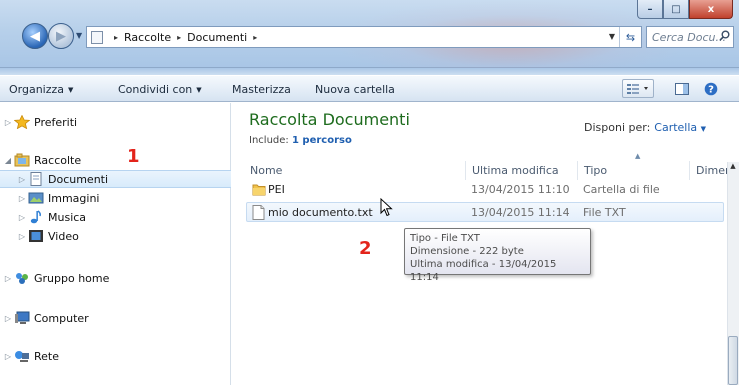 The height and width of the screenshot is (385, 739). I want to click on recent-pages-dropdown: ▼, so click(79, 35).